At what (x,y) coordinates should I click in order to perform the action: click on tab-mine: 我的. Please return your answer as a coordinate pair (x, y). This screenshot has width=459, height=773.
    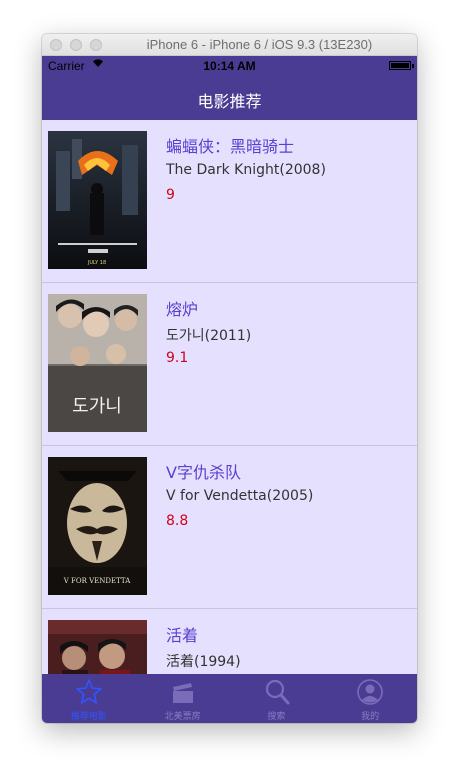
    Looking at the image, I should click on (370, 698).